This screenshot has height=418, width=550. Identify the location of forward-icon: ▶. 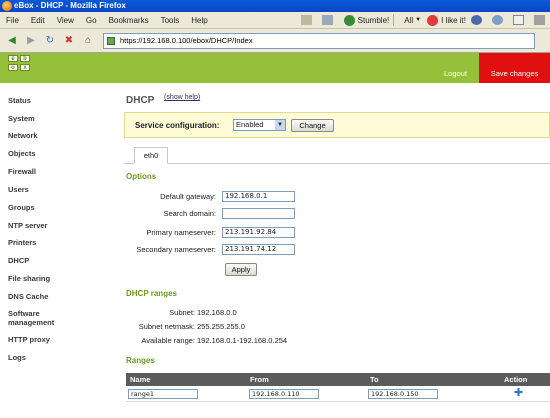
(31, 41).